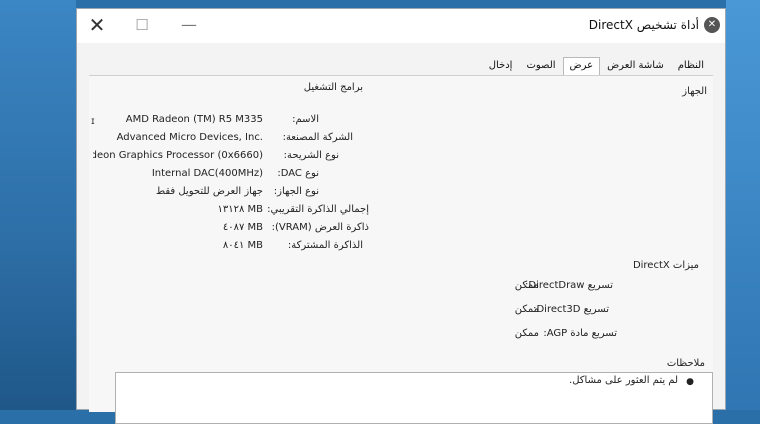 The image size is (760, 424). I want to click on dac-type-label: نوع DAC:, so click(298, 173).